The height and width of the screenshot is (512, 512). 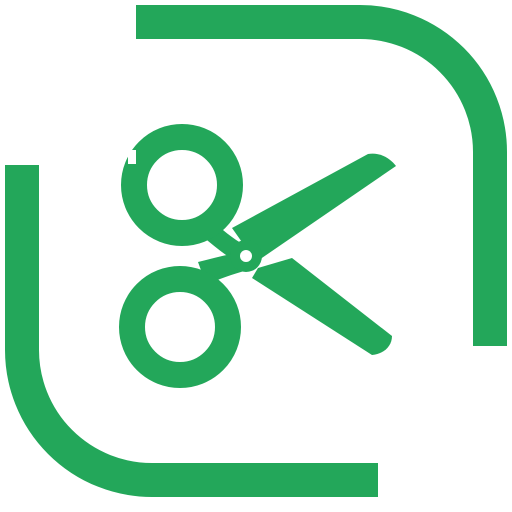 I want to click on scissors-pivot-screw, so click(x=246, y=256).